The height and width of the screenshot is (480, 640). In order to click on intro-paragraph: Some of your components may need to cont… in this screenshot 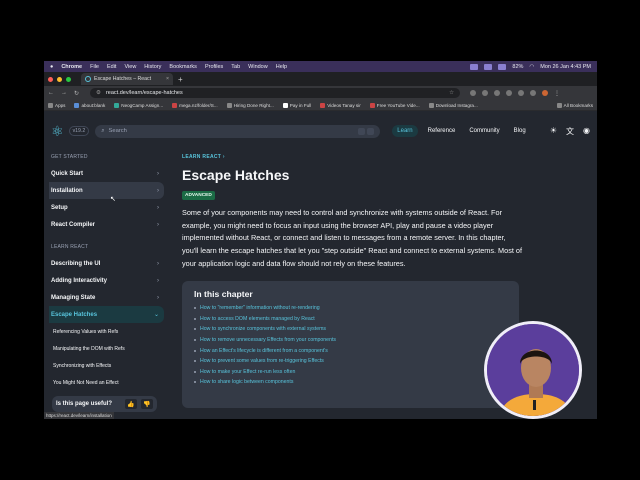, I will do `click(352, 238)`.